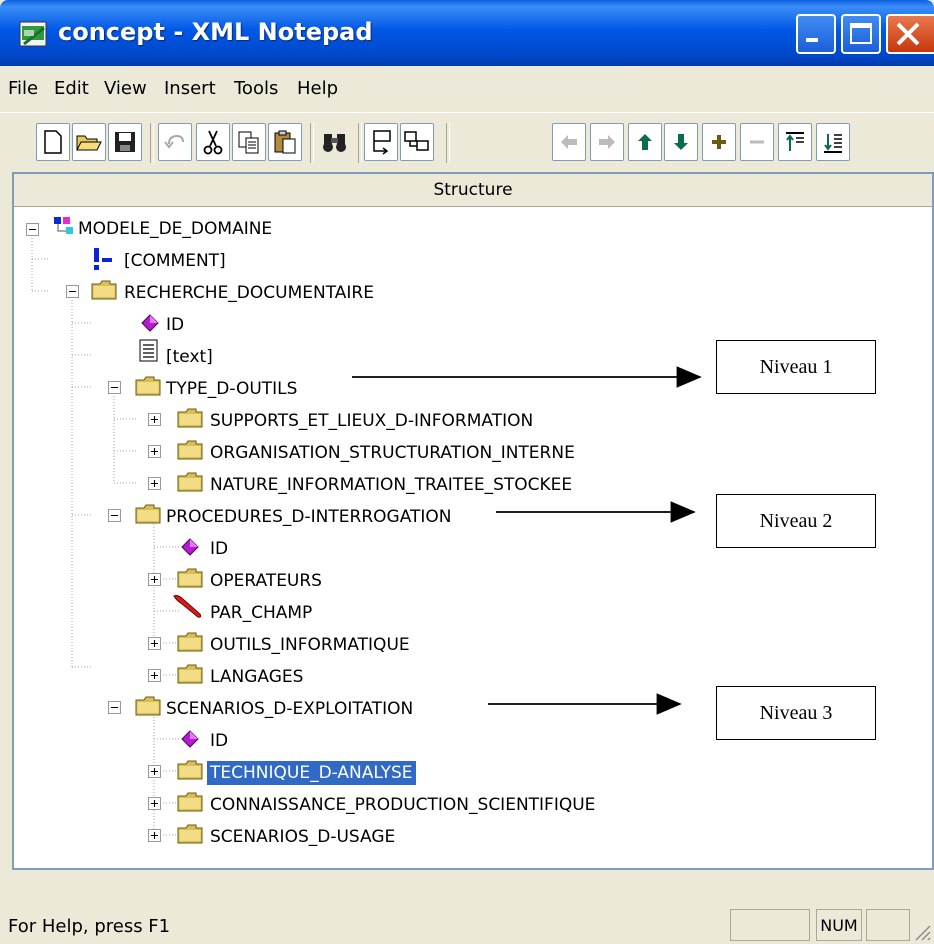  What do you see at coordinates (922, 932) in the screenshot?
I see `resize-grip-icon` at bounding box center [922, 932].